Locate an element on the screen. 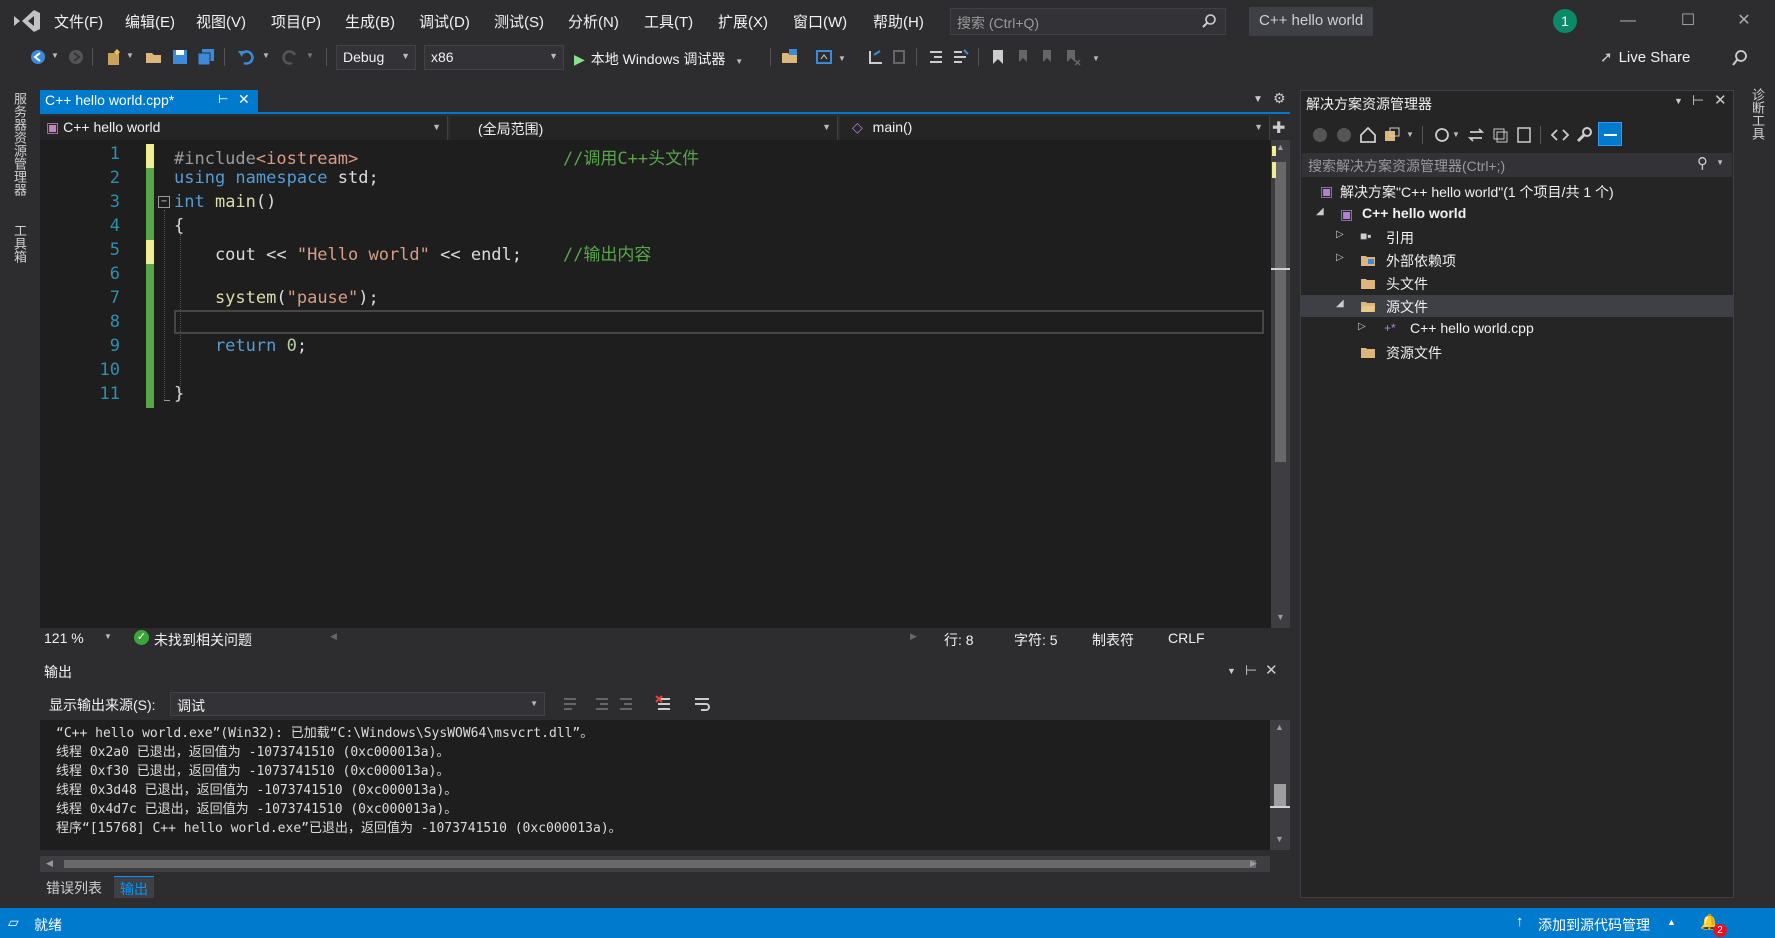 The height and width of the screenshot is (938, 1775). server-explorer-tab: 服务器资源管理器 is located at coordinates (19, 144).